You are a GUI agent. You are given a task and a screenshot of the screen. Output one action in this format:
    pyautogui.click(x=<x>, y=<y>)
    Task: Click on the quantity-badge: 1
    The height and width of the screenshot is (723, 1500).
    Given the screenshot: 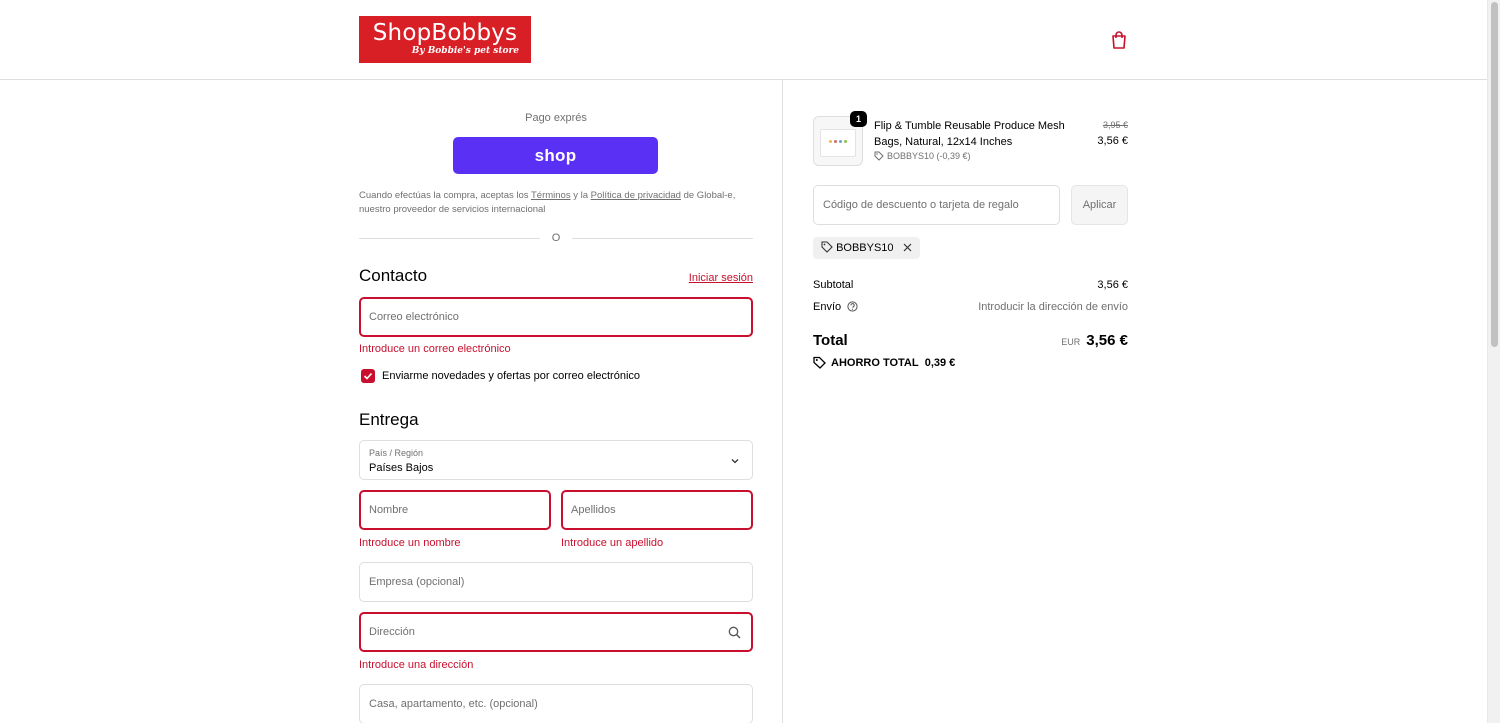 What is the action you would take?
    pyautogui.click(x=858, y=119)
    